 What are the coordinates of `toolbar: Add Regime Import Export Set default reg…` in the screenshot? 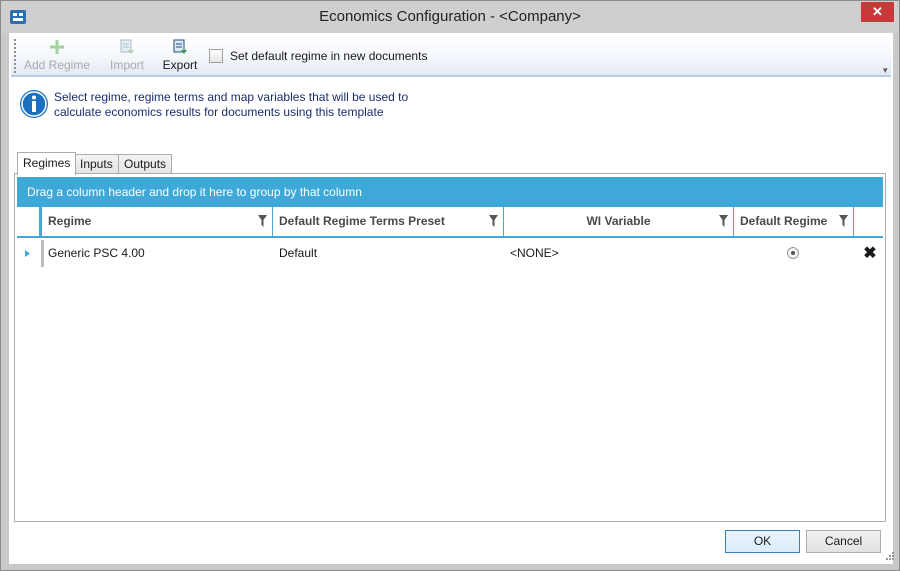 It's located at (451, 56).